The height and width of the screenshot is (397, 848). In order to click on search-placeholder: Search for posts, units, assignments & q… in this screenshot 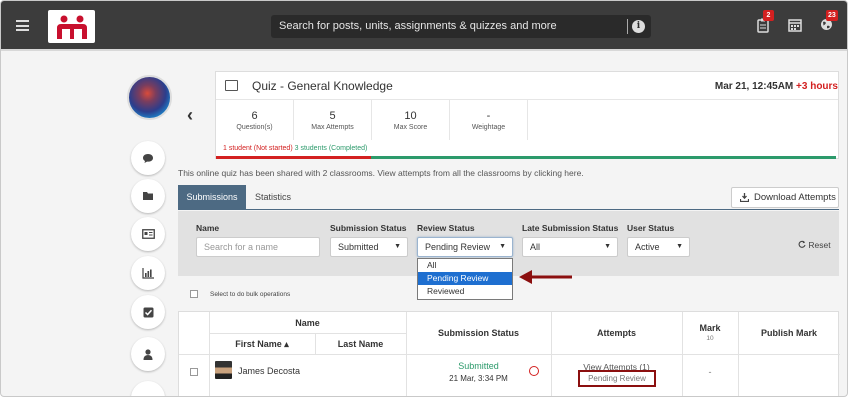, I will do `click(418, 26)`.